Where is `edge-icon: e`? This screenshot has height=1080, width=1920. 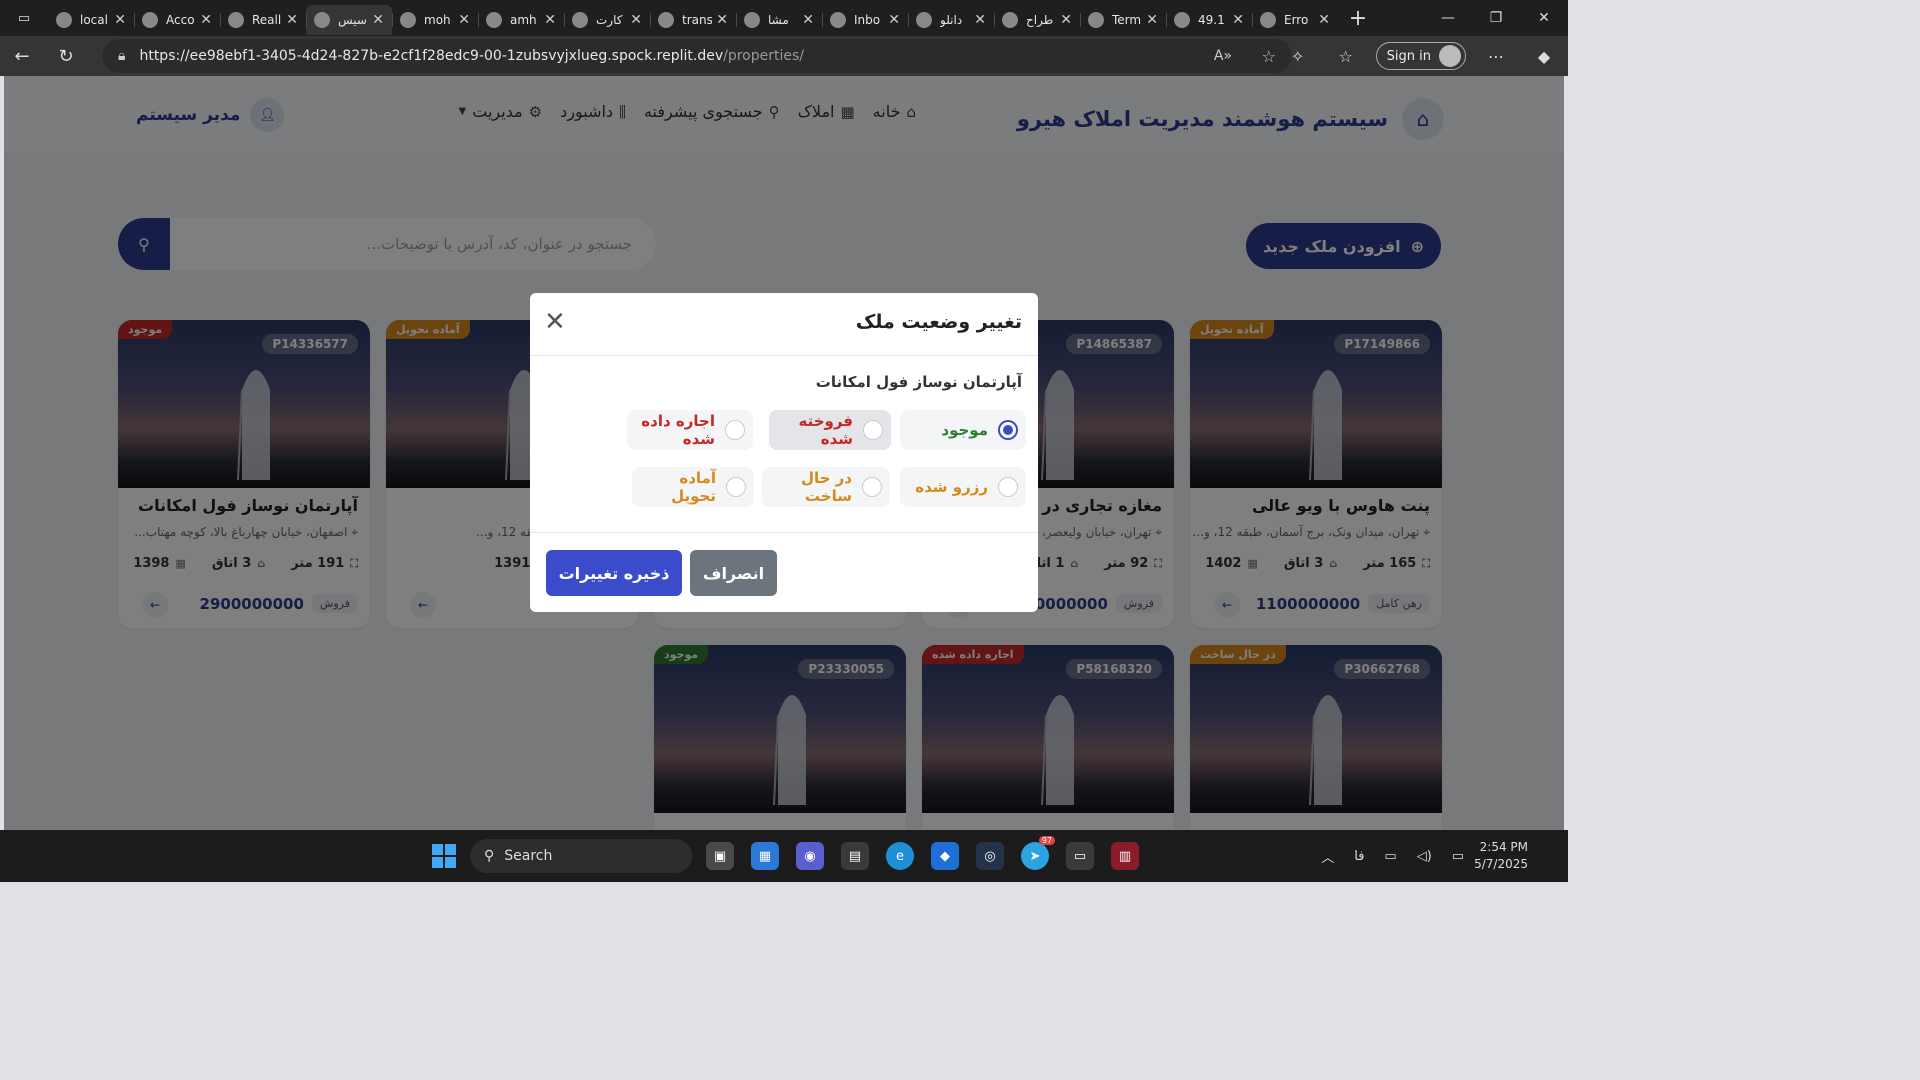 edge-icon: e is located at coordinates (900, 856).